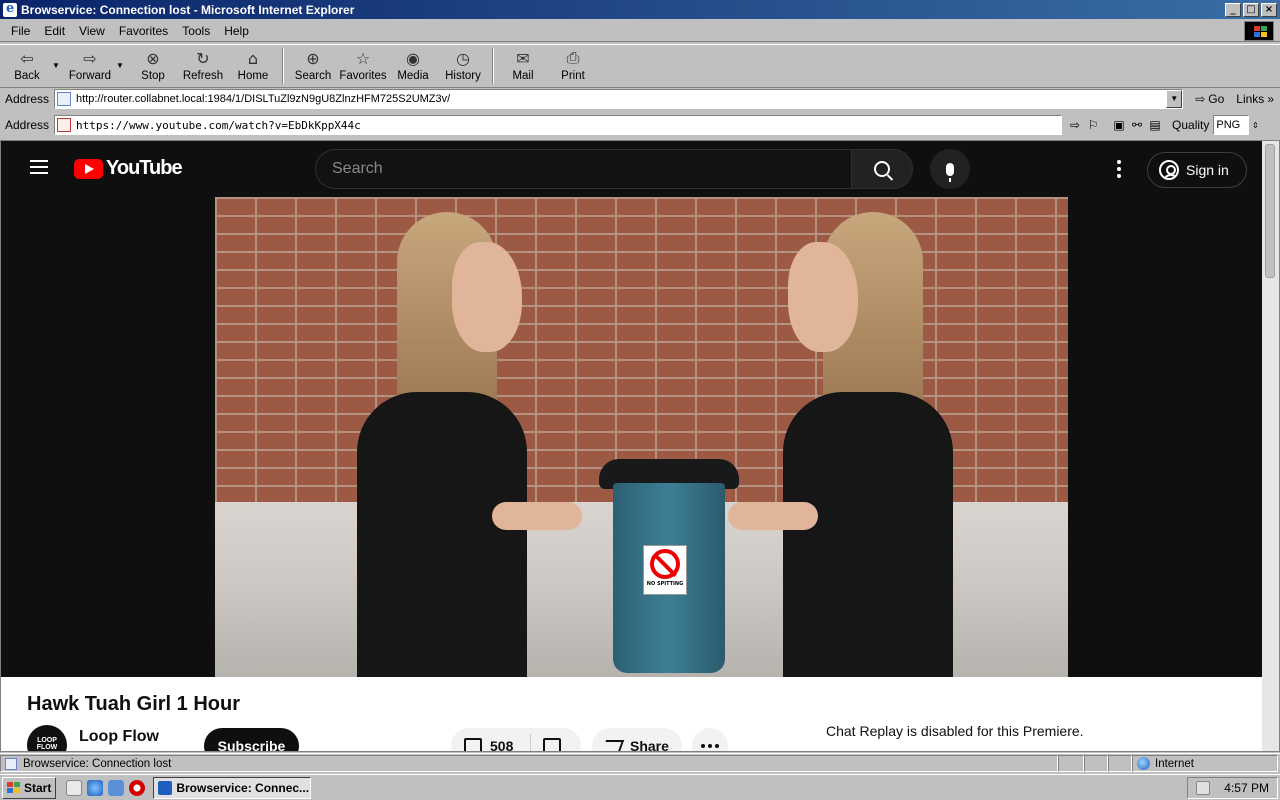 Image resolution: width=1280 pixels, height=800 pixels. What do you see at coordinates (357, 168) in the screenshot?
I see `search-placeholder: Search` at bounding box center [357, 168].